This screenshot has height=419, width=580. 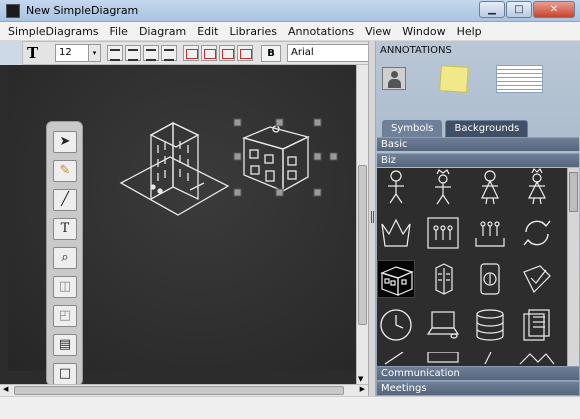 What do you see at coordinates (360, 379) in the screenshot?
I see `scroll-down-icon: ▼` at bounding box center [360, 379].